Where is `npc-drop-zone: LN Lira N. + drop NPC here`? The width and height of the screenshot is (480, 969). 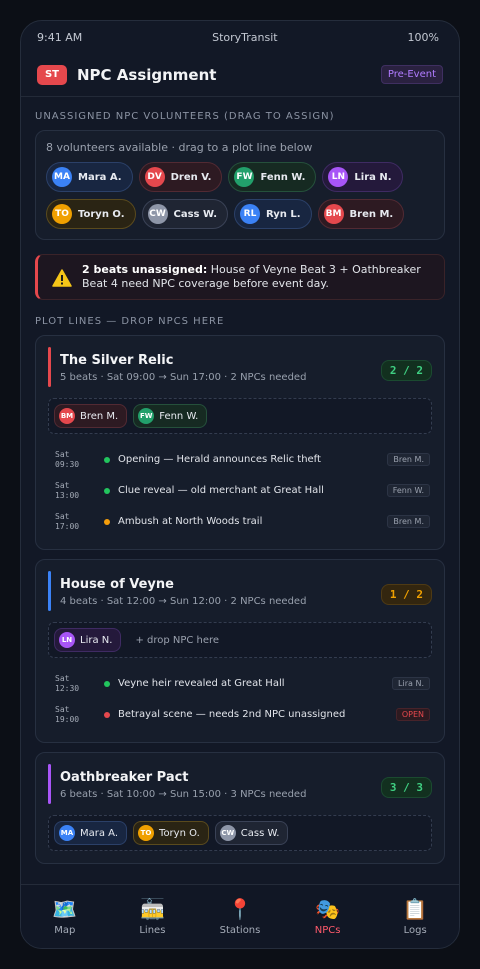 npc-drop-zone: LN Lira N. + drop NPC here is located at coordinates (240, 640).